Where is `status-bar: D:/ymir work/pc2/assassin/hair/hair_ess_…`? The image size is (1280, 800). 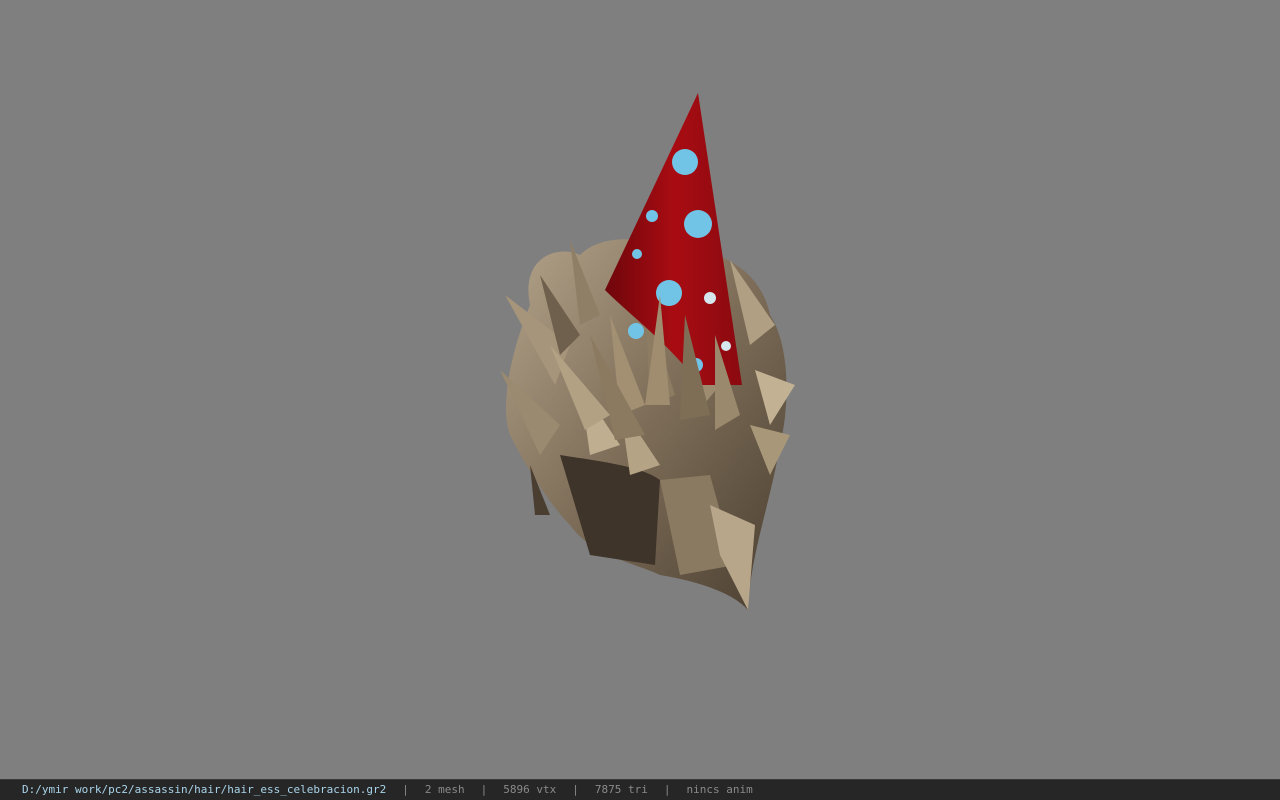 status-bar: D:/ymir work/pc2/assassin/hair/hair_ess_… is located at coordinates (640, 789).